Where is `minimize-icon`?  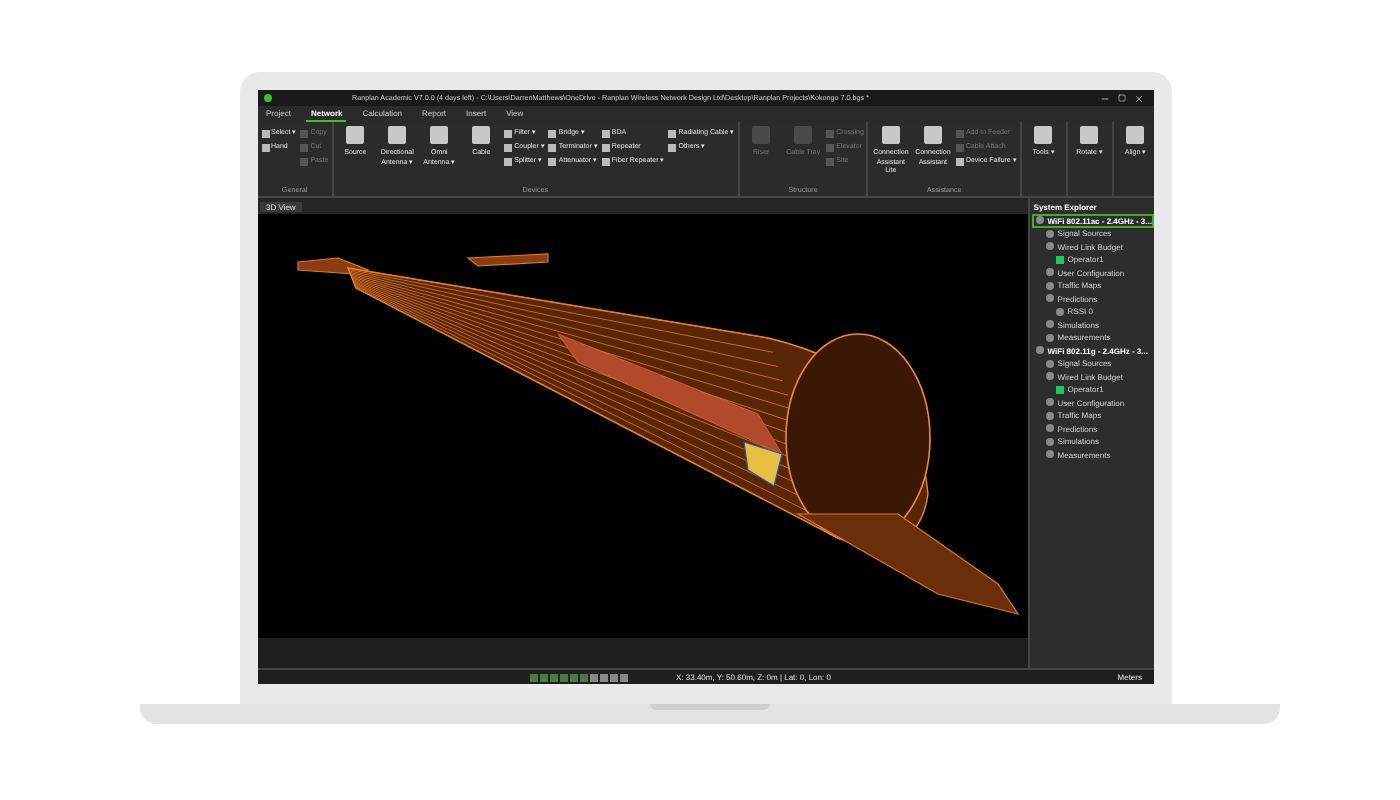
minimize-icon is located at coordinates (1105, 98).